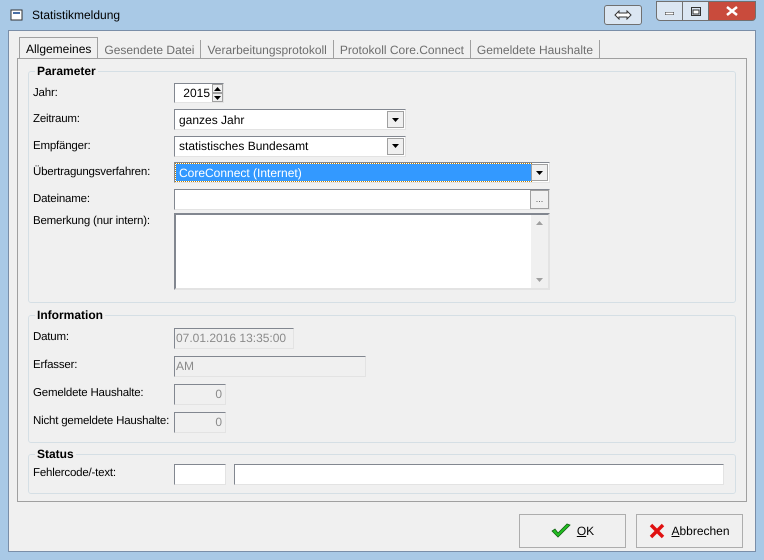  Describe the element at coordinates (92, 221) in the screenshot. I see `field-label: Bemerkung (nur intern):` at that location.